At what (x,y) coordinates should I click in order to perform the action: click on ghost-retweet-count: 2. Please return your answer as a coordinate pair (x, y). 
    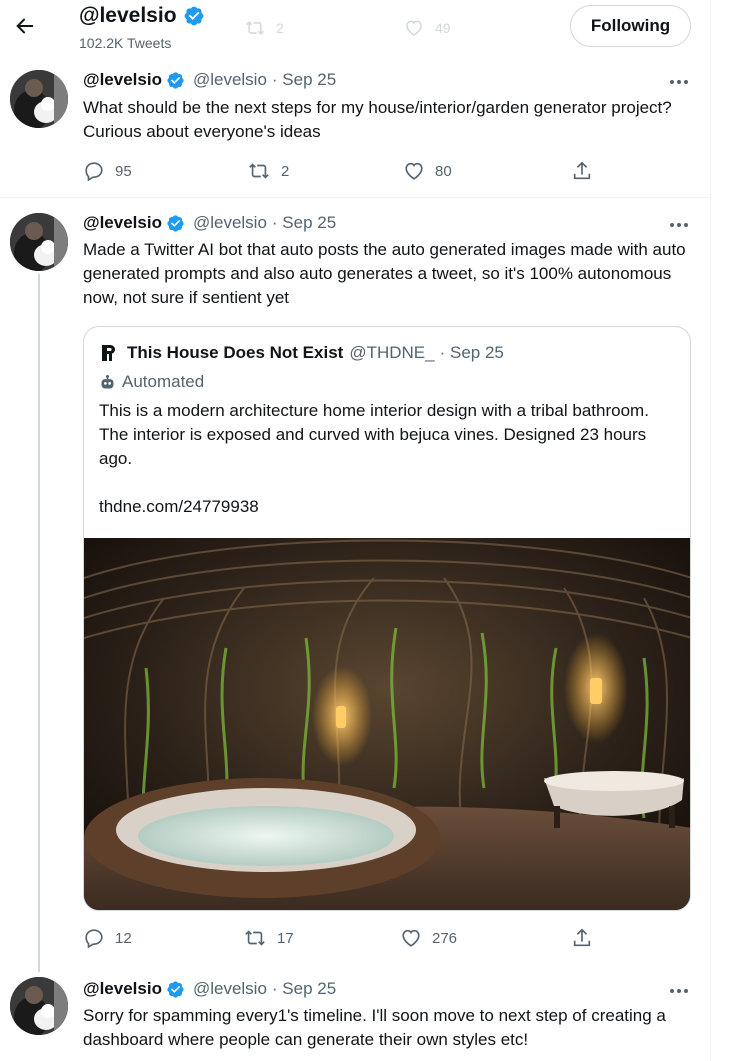
    Looking at the image, I should click on (280, 28).